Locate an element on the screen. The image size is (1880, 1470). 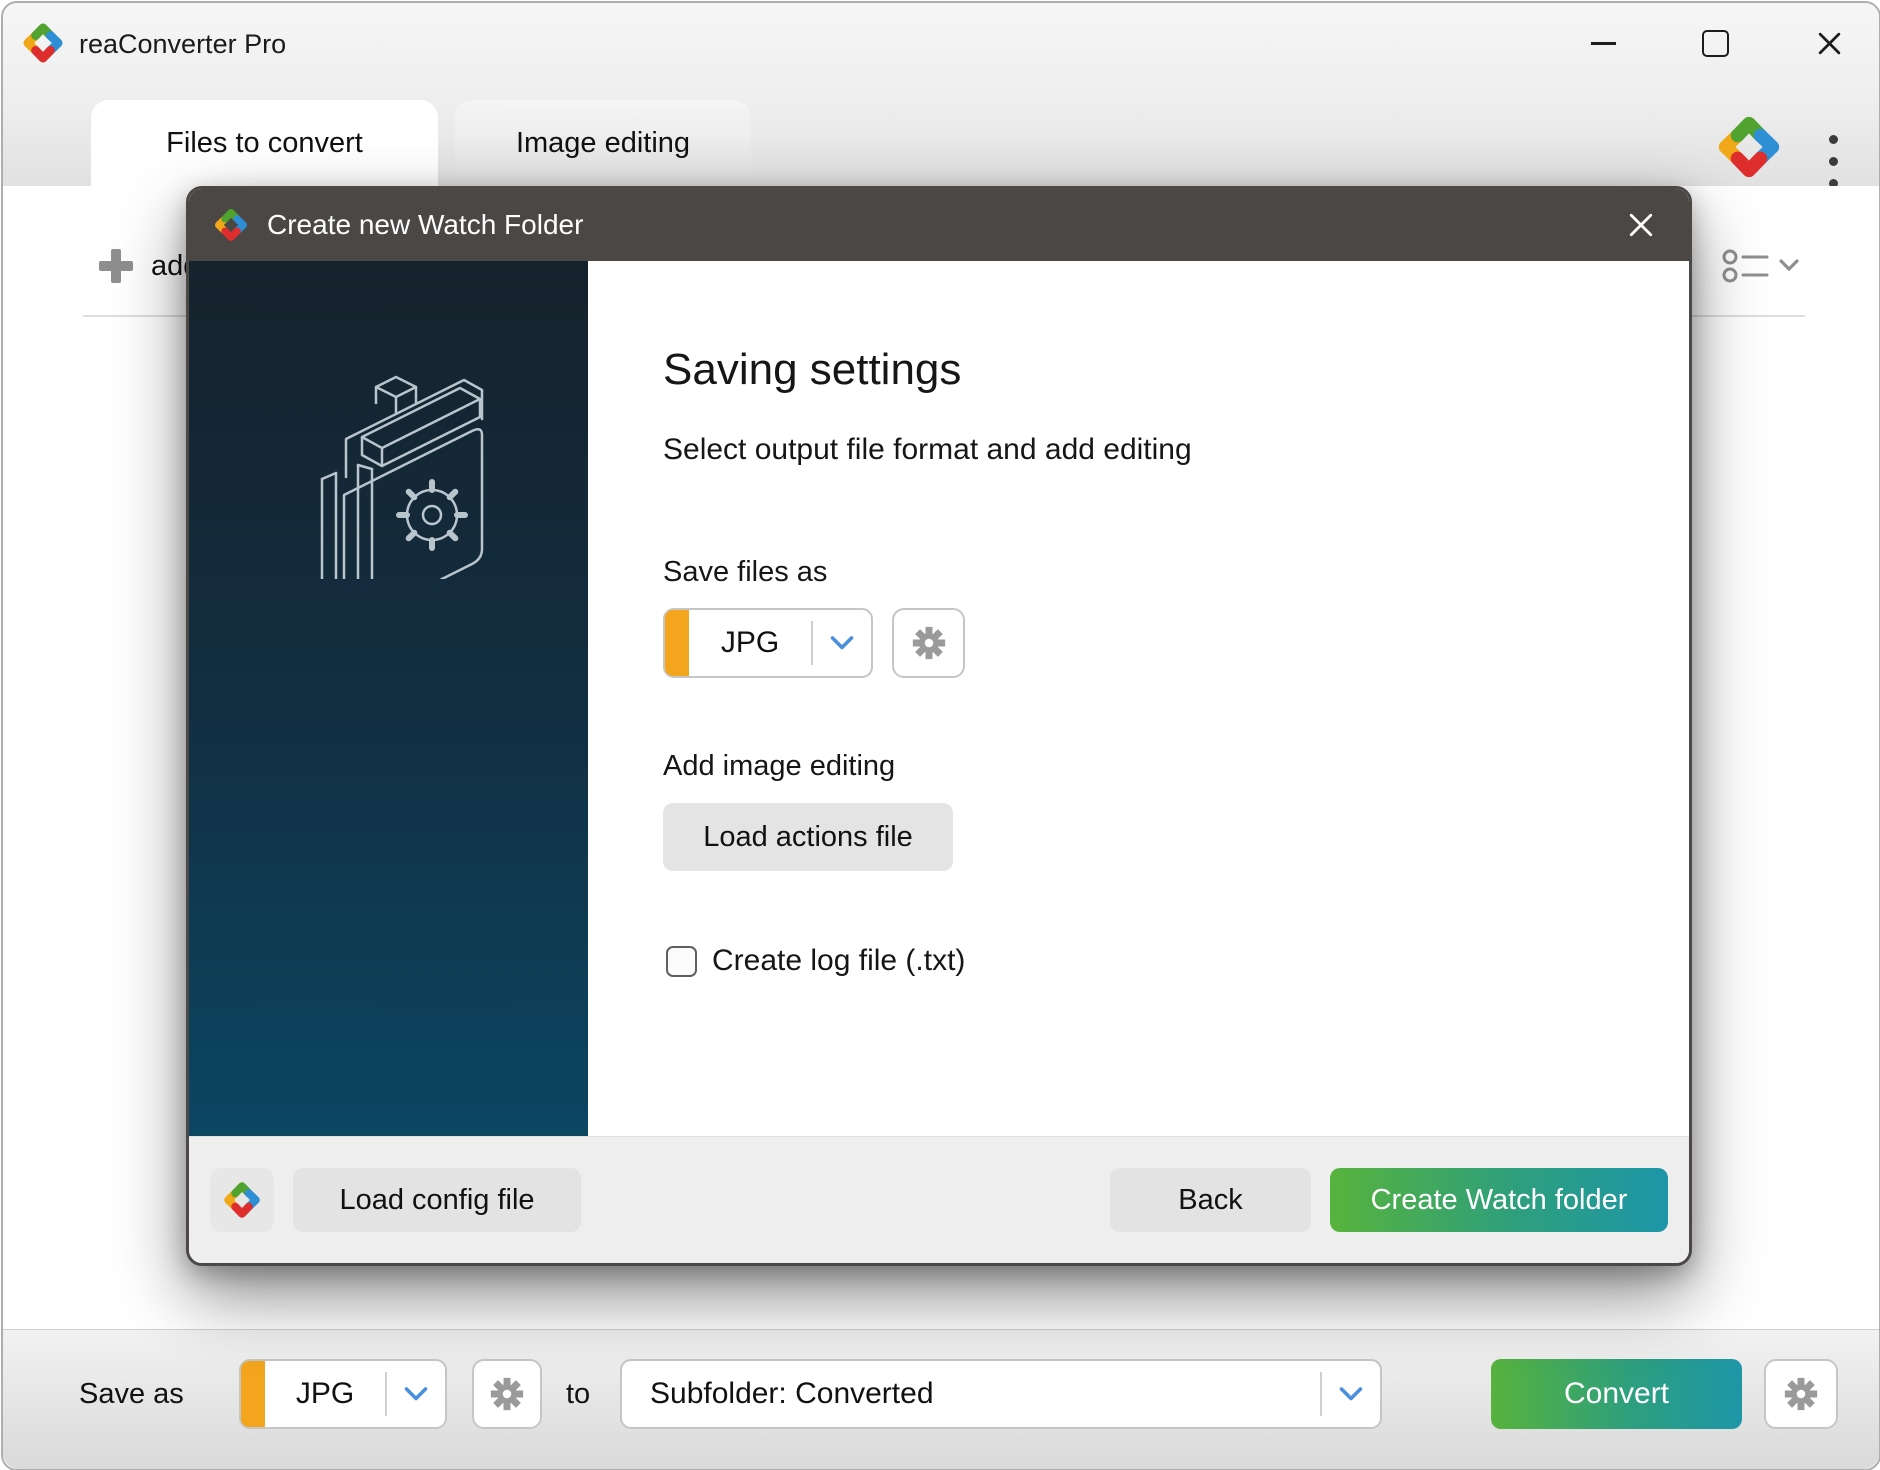
create-log-label: Create log file (.txt) is located at coordinates (839, 960).